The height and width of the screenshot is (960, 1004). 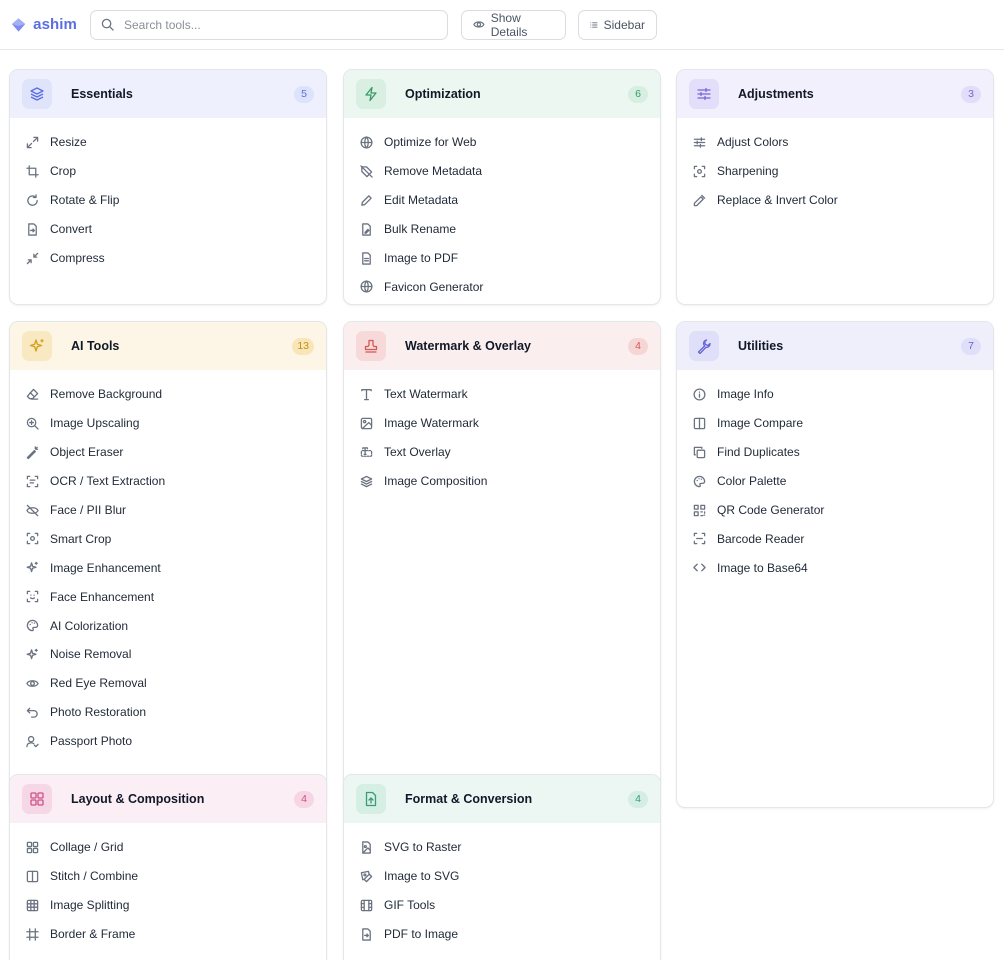 What do you see at coordinates (502, 286) in the screenshot?
I see `tool-favicon-generator: Favicon Generator` at bounding box center [502, 286].